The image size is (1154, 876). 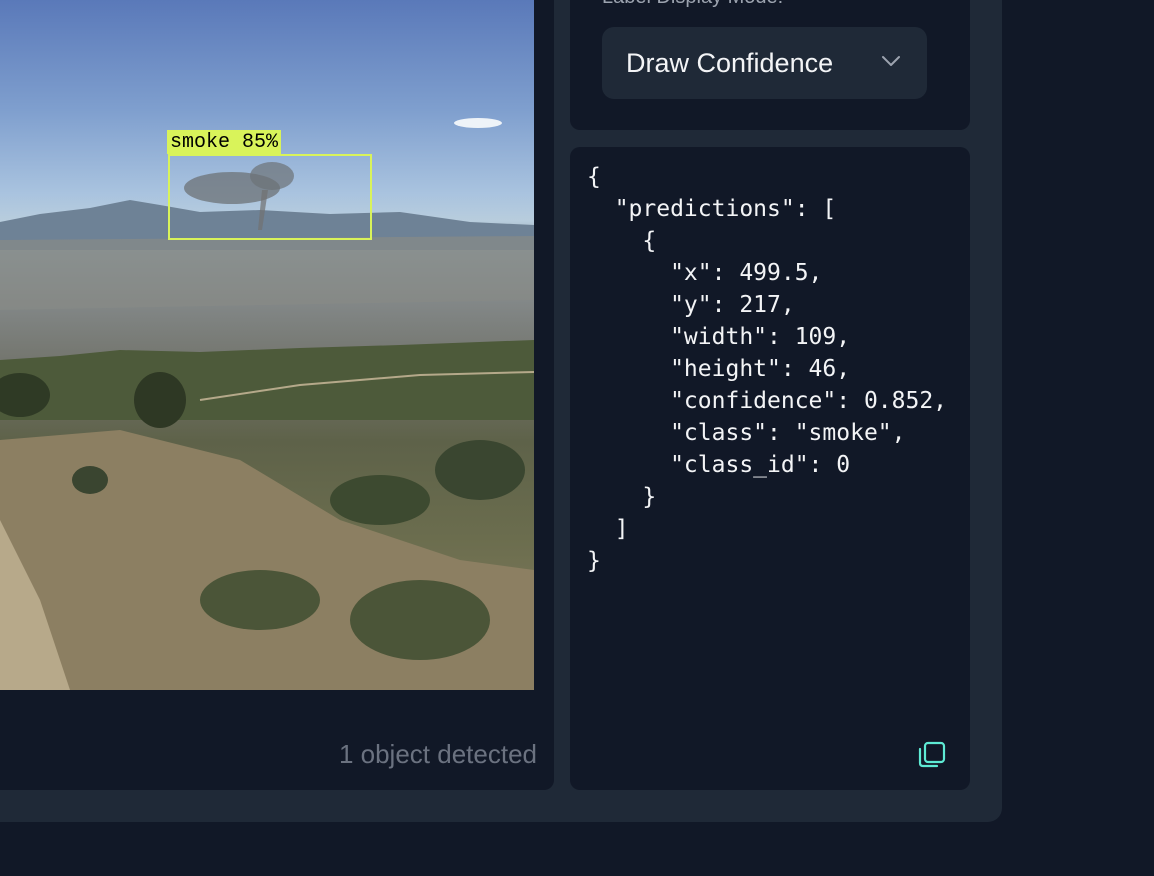 I want to click on copy-icon, so click(x=932, y=754).